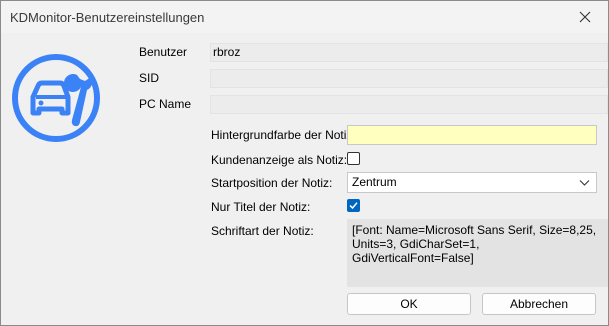  I want to click on sid-field, so click(409, 78).